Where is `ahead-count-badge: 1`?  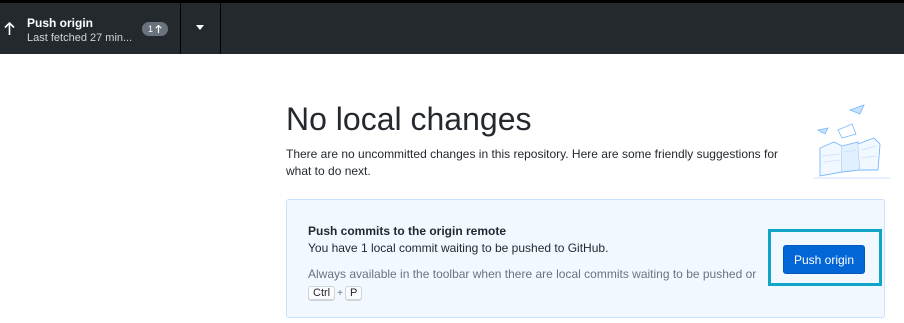
ahead-count-badge: 1 is located at coordinates (155, 29).